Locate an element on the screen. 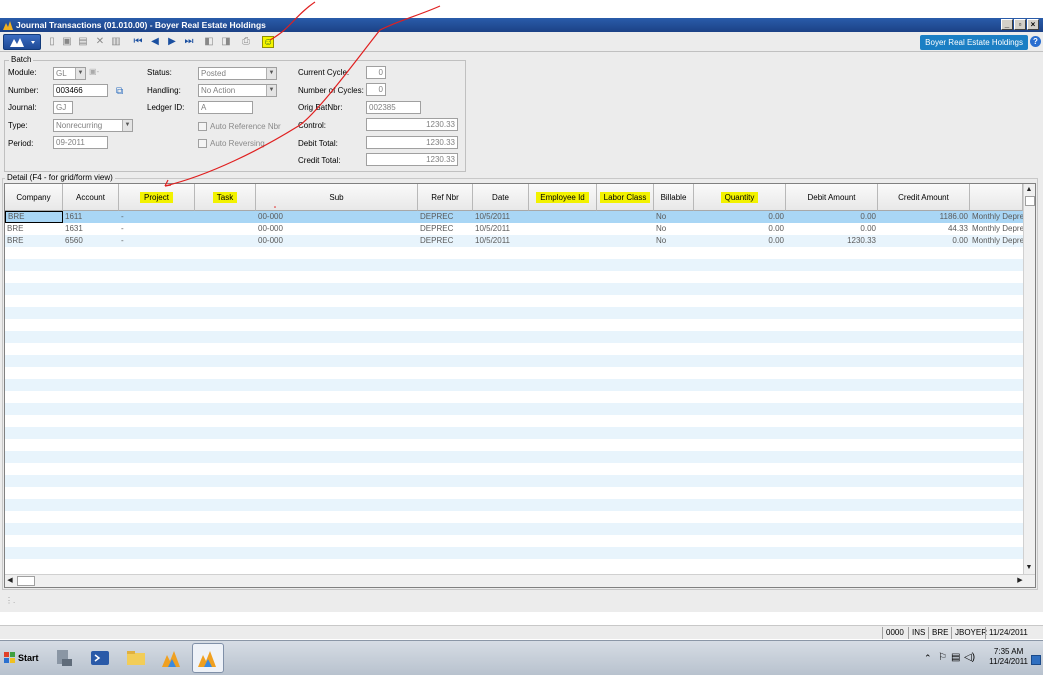 This screenshot has width=1043, height=675. auto-reference-checkbox is located at coordinates (202, 126).